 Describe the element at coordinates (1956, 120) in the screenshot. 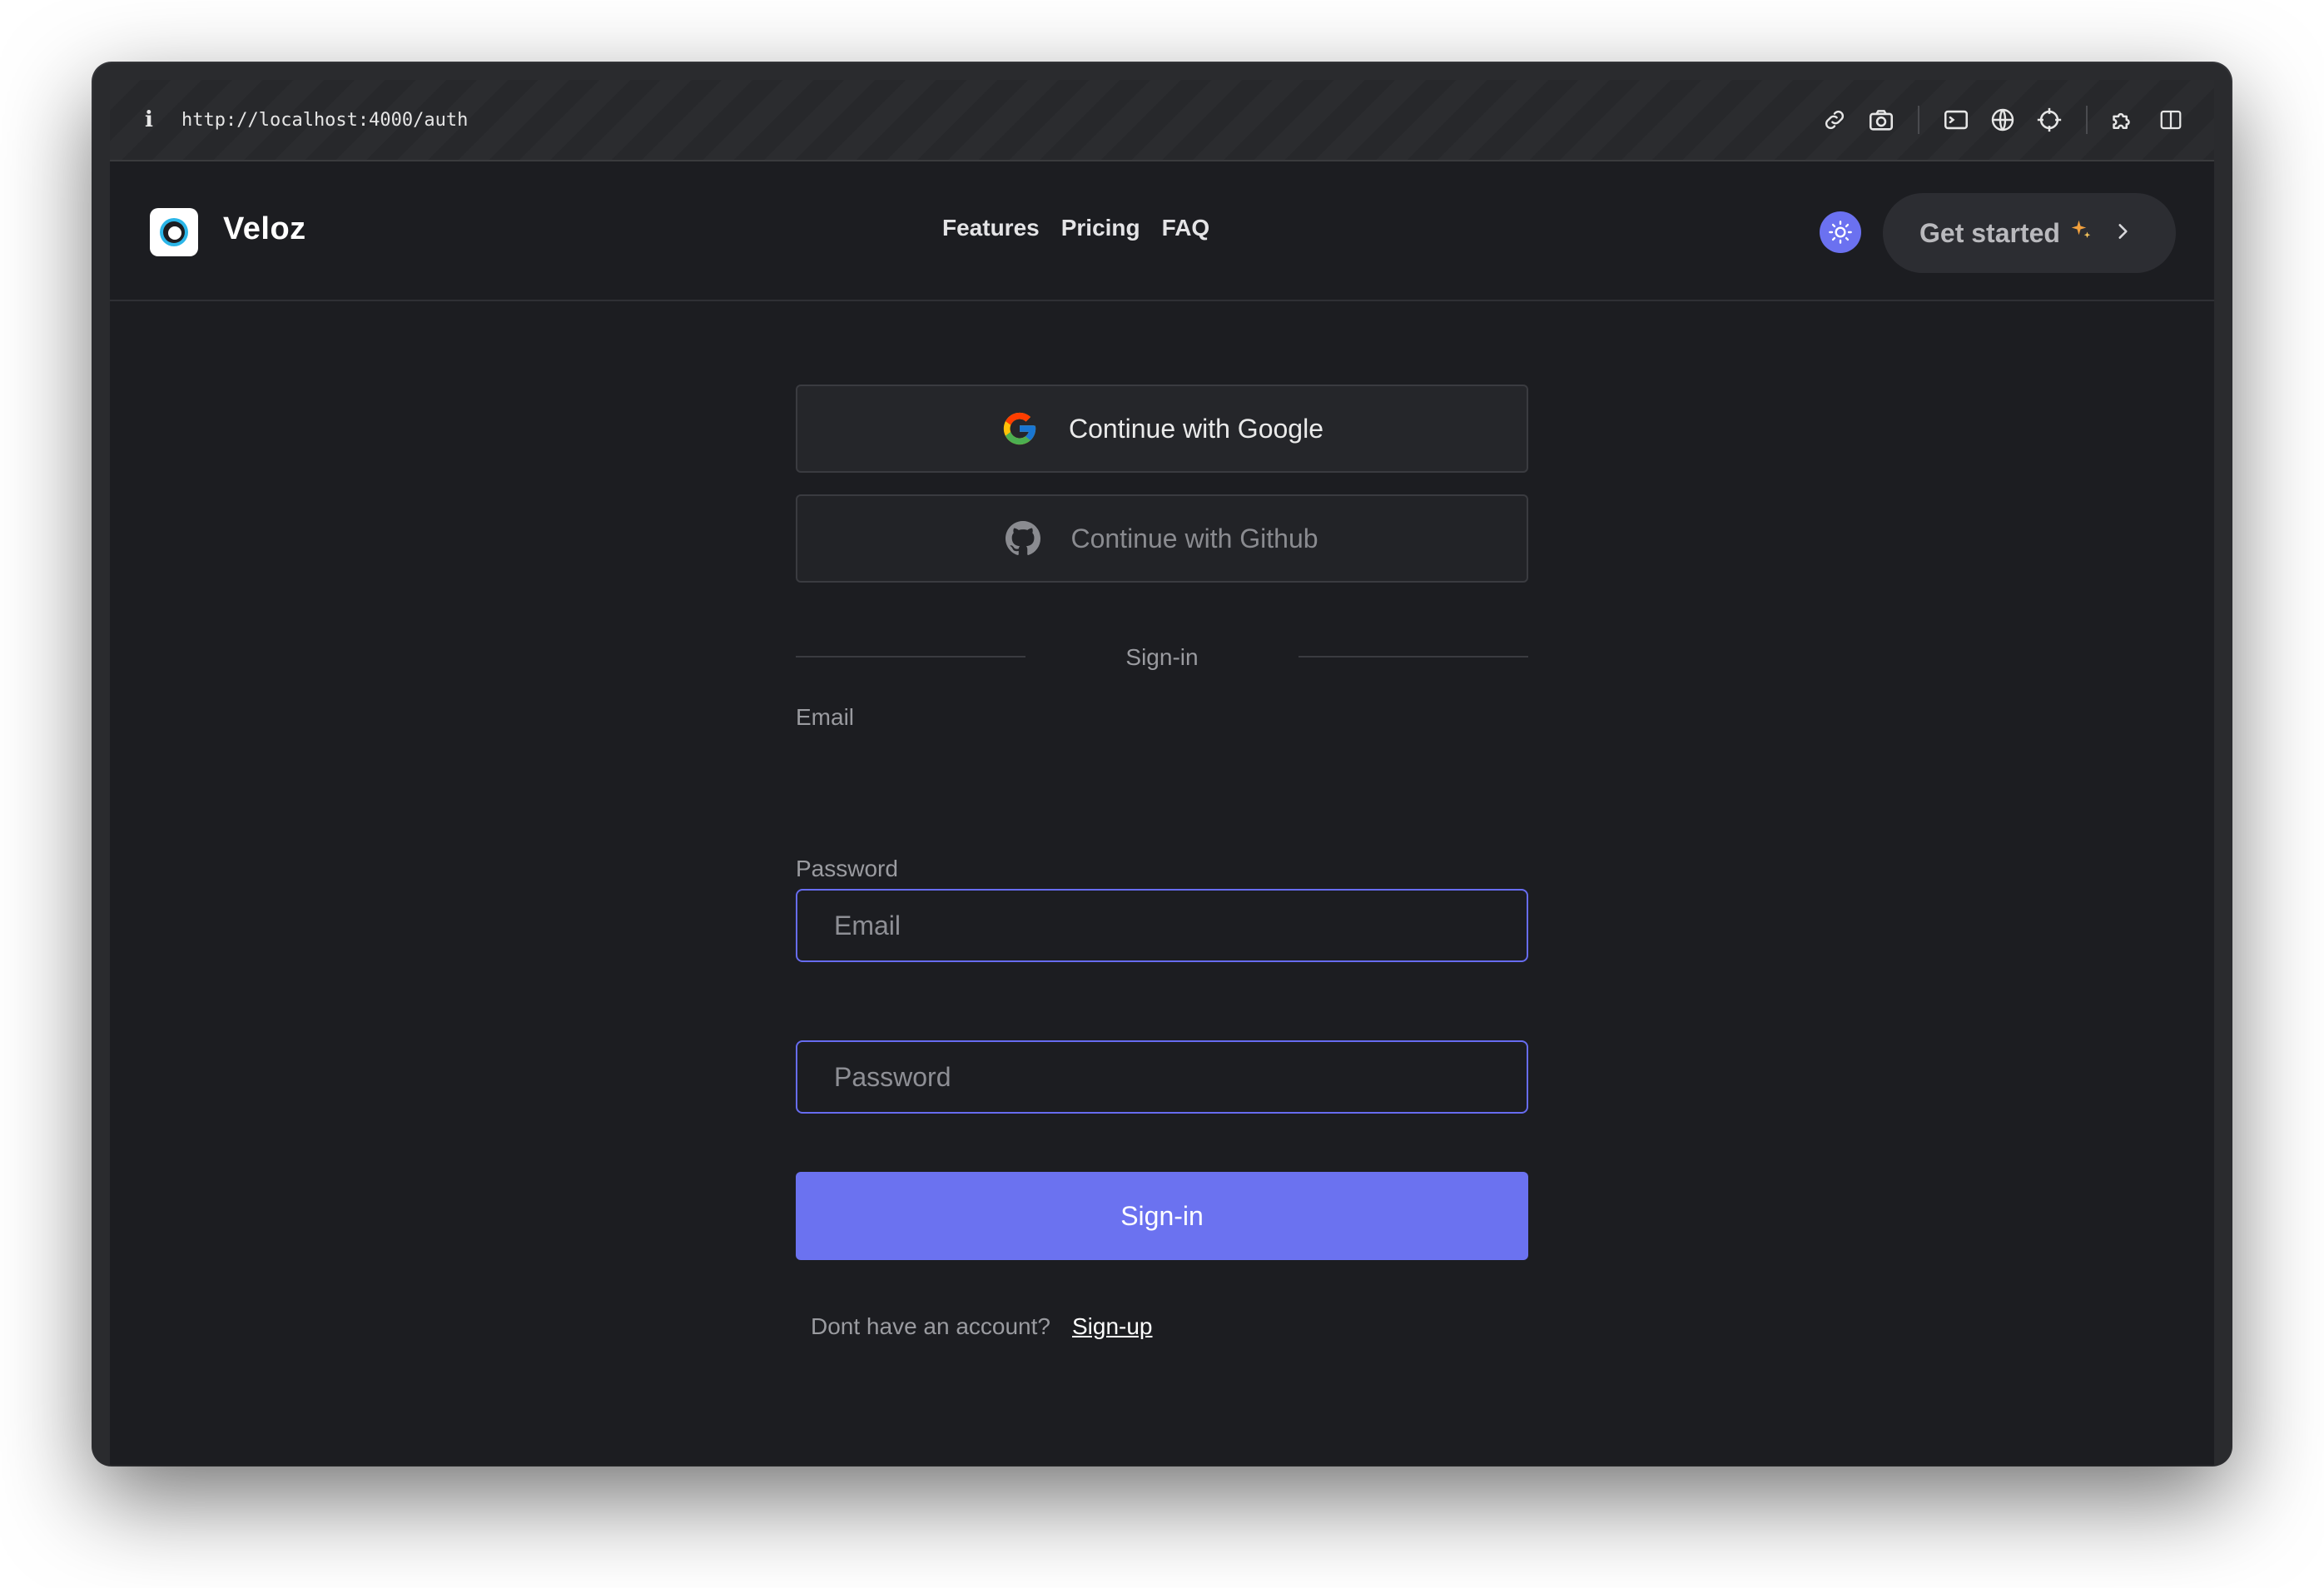

I see `terminal-icon` at that location.